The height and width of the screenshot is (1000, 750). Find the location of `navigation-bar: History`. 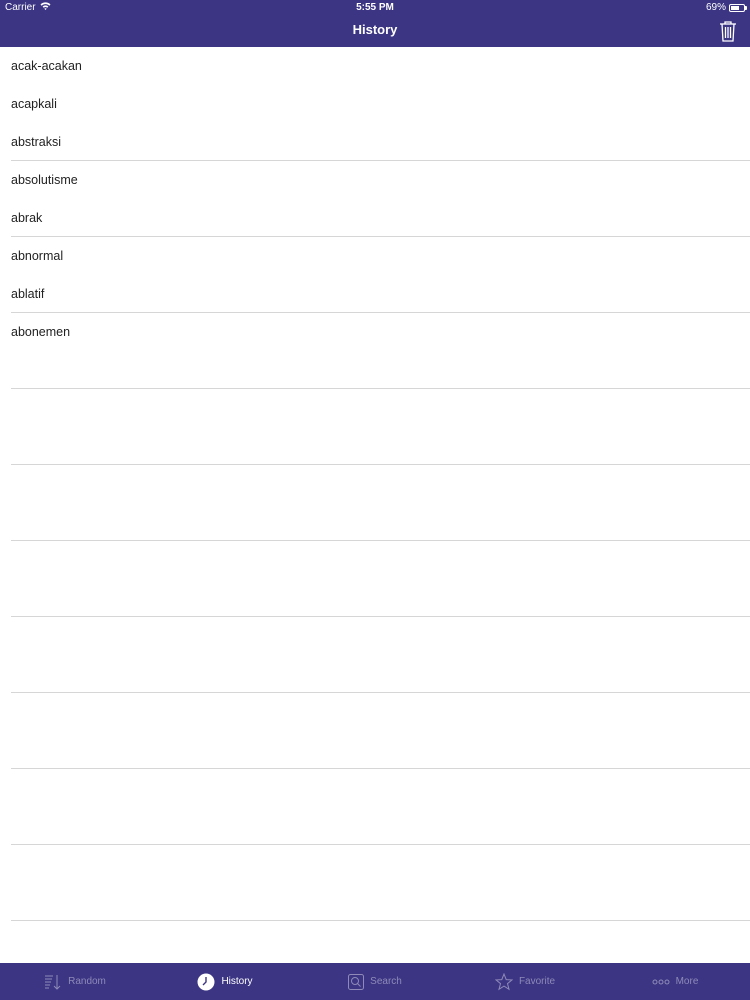

navigation-bar: History is located at coordinates (375, 31).